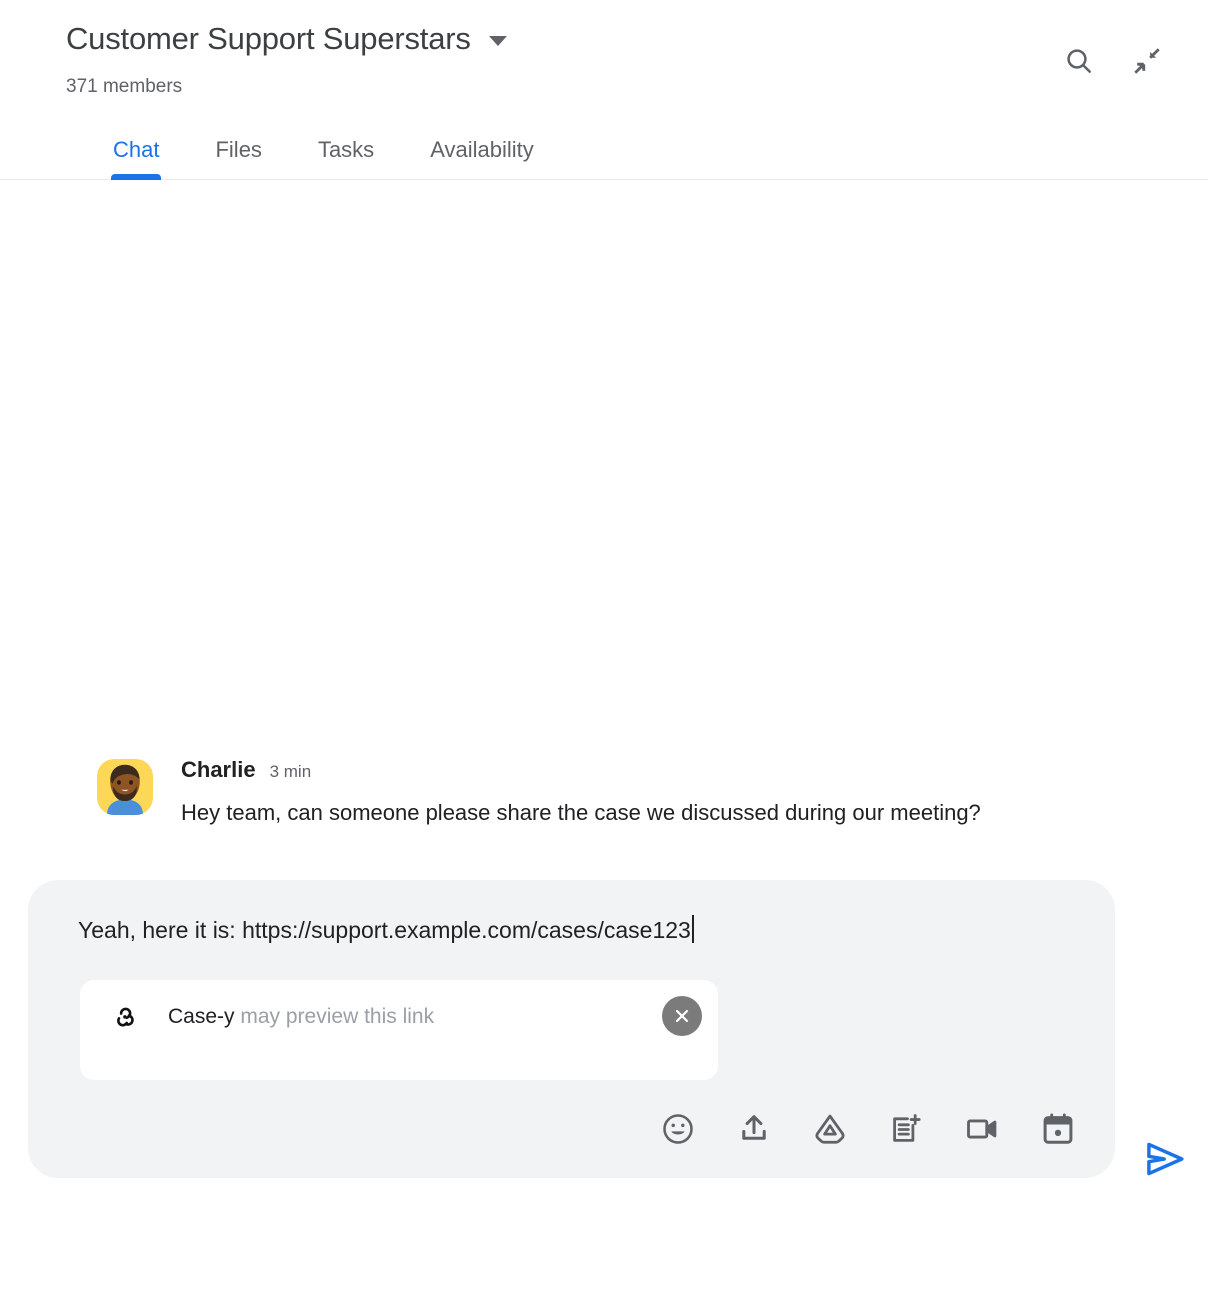 The image size is (1208, 1290). I want to click on tab-availability: Availability, so click(482, 157).